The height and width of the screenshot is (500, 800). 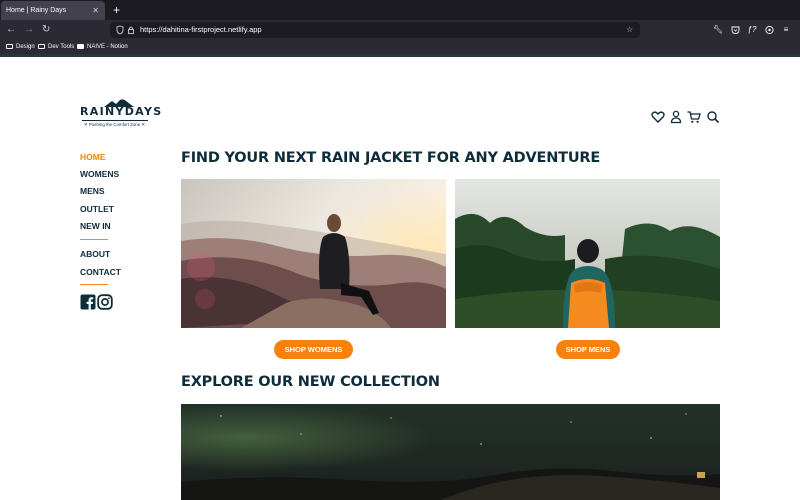 I want to click on collection-image, so click(x=450, y=452).